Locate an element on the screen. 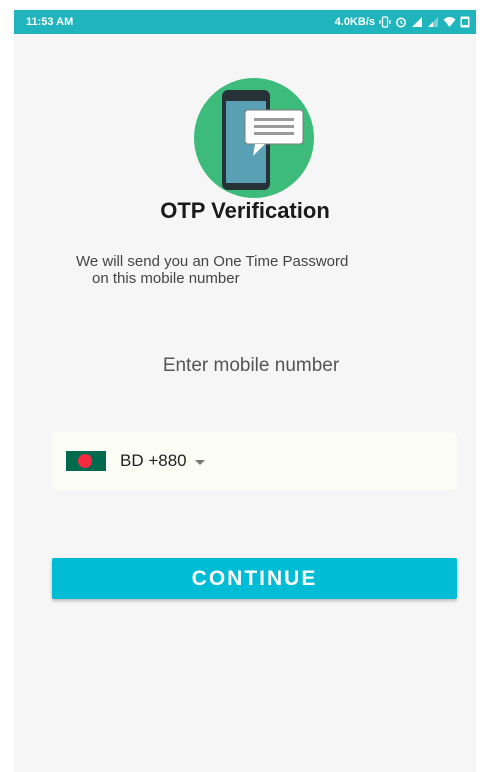 The width and height of the screenshot is (490, 772). mobile-number-prompt: Enter mobile number is located at coordinates (251, 365).